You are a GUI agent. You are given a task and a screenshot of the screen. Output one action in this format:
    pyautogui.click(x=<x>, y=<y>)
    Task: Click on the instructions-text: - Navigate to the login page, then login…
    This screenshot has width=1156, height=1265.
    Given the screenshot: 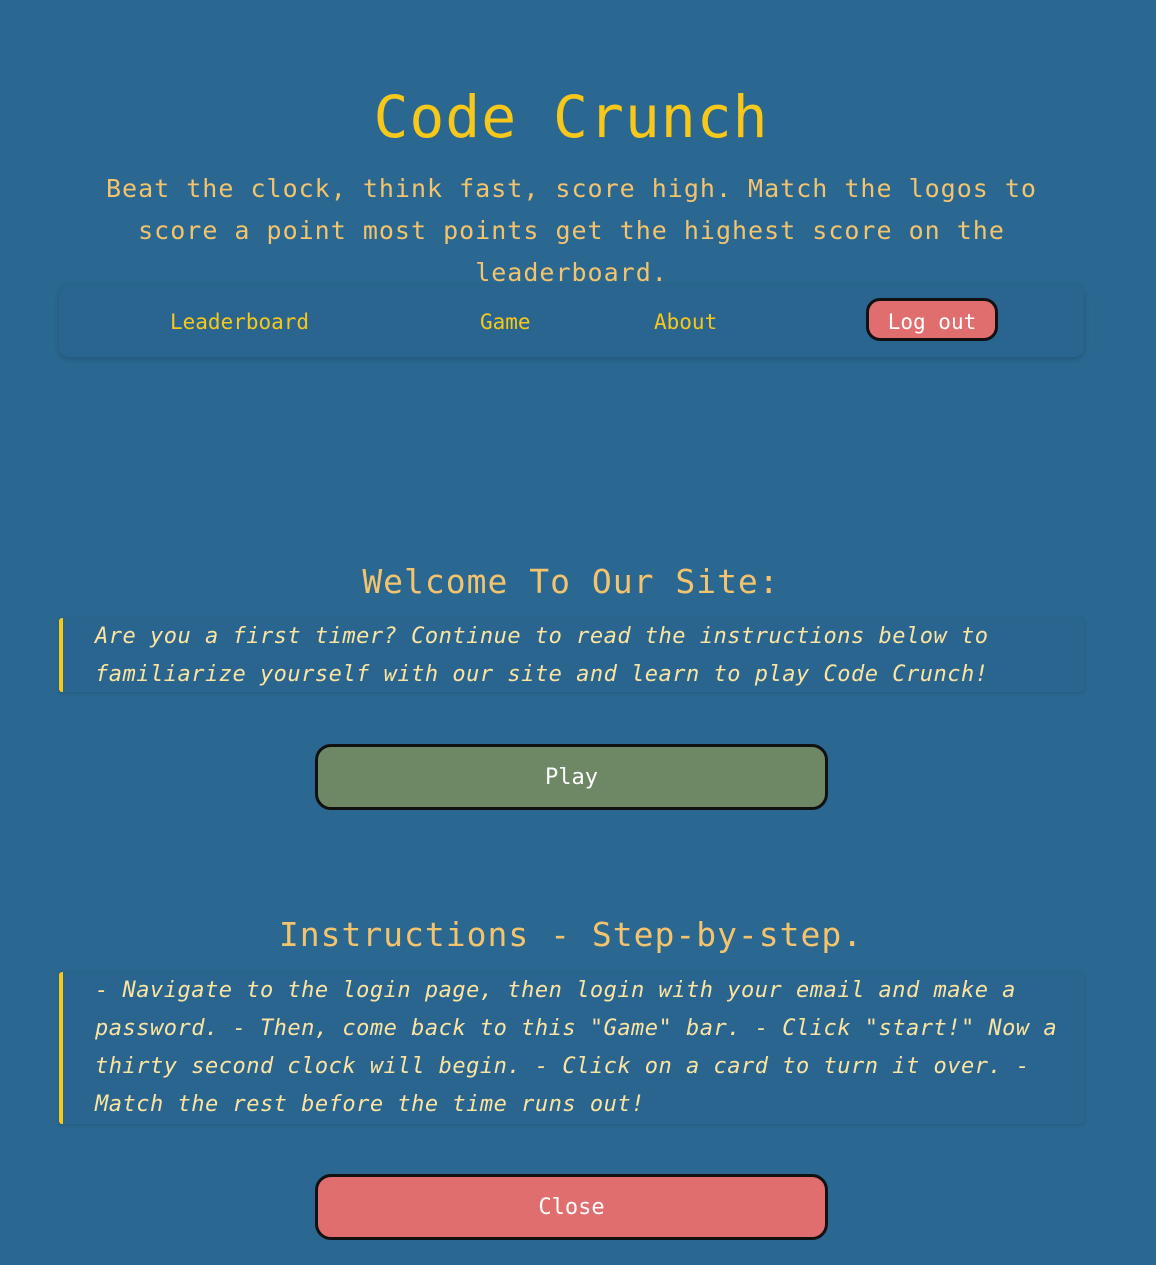 What is the action you would take?
    pyautogui.click(x=571, y=1048)
    